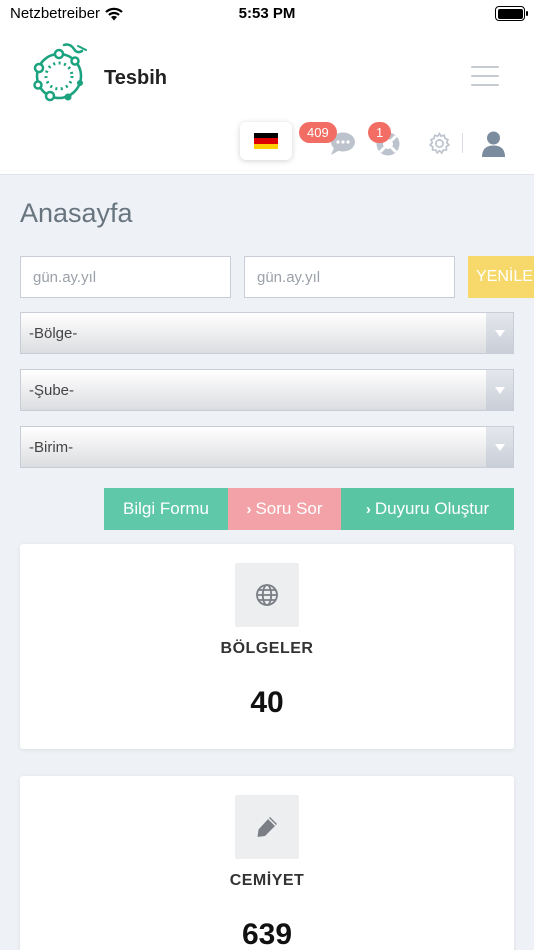  What do you see at coordinates (267, 880) in the screenshot?
I see `card-label: CEMİYET` at bounding box center [267, 880].